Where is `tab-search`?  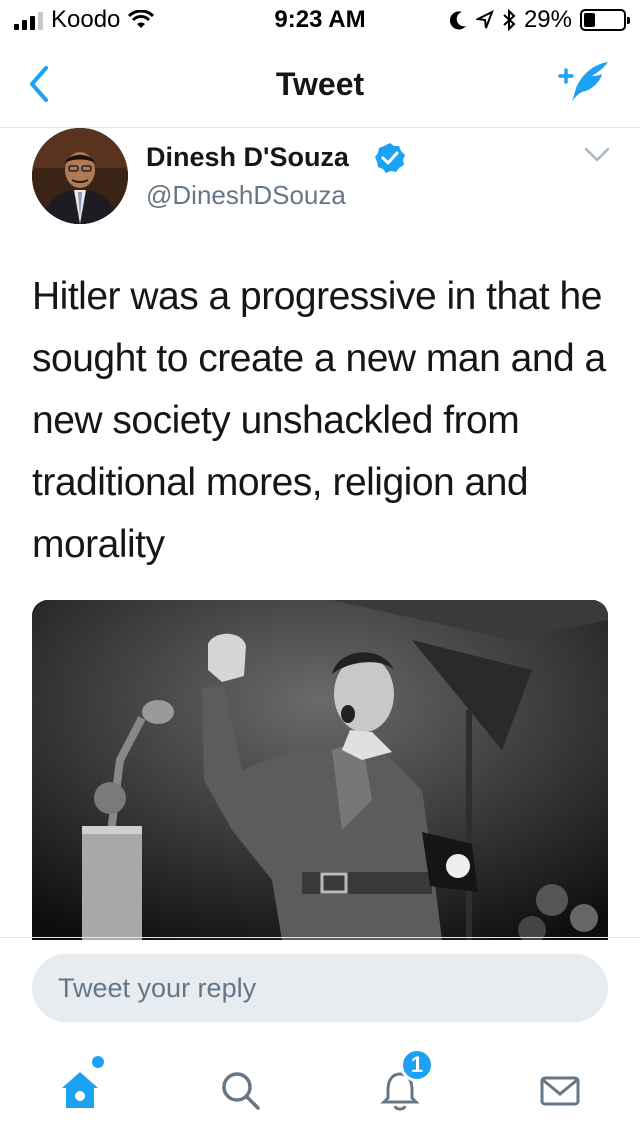
tab-search is located at coordinates (240, 1090).